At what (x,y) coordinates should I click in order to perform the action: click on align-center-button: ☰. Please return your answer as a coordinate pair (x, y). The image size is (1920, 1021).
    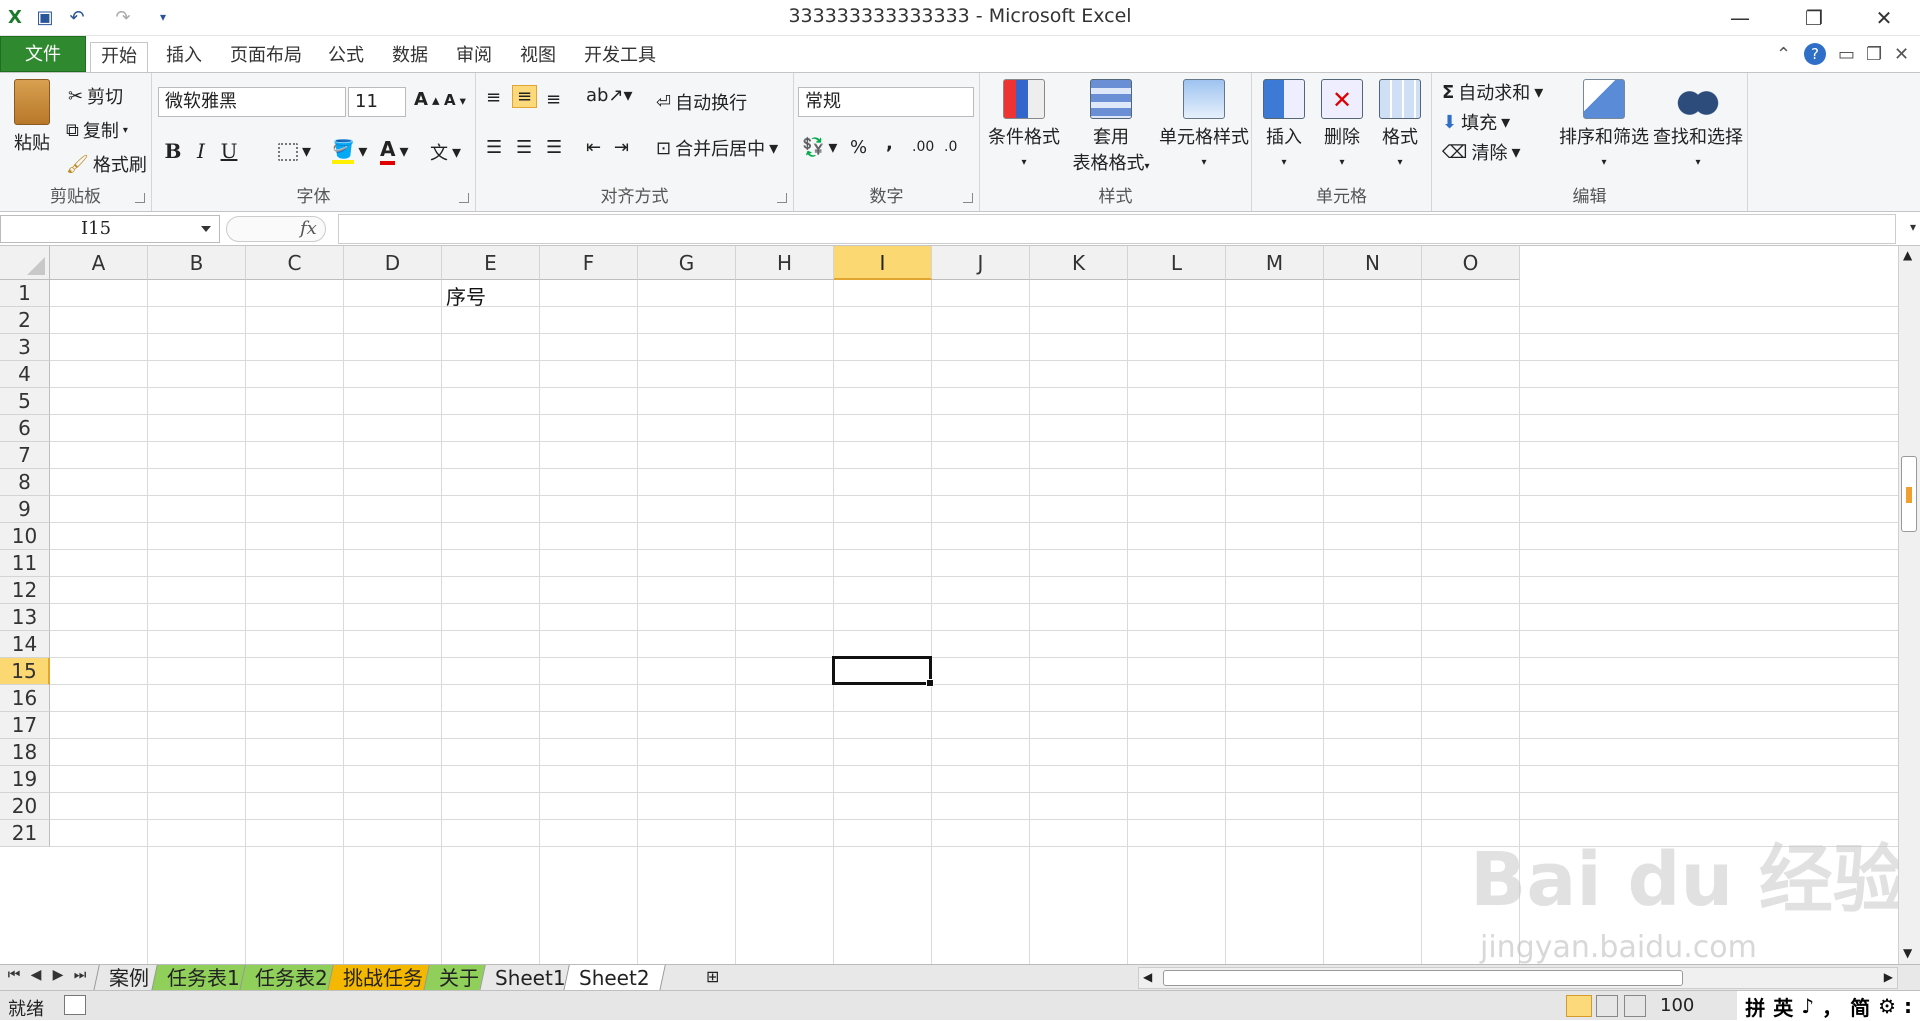
    Looking at the image, I should click on (524, 147).